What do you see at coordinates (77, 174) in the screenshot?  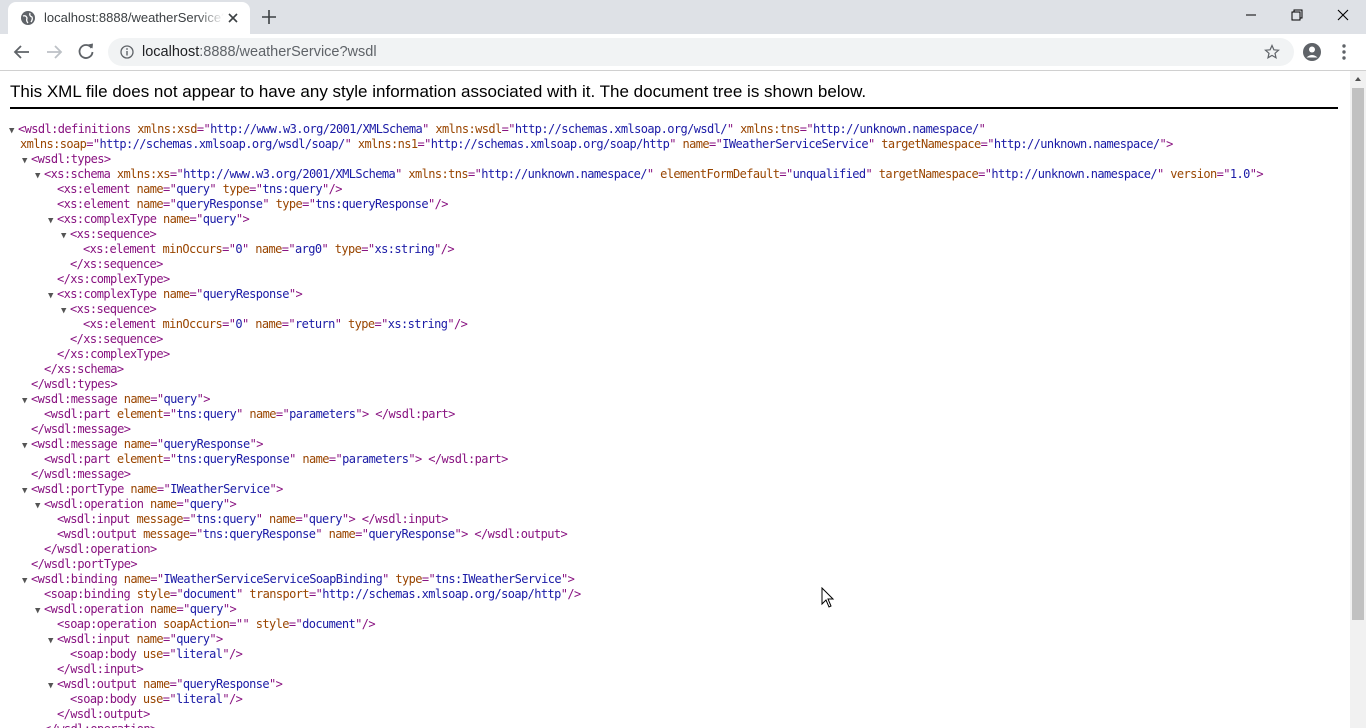 I see `xml-tag-text: <xs:schema` at bounding box center [77, 174].